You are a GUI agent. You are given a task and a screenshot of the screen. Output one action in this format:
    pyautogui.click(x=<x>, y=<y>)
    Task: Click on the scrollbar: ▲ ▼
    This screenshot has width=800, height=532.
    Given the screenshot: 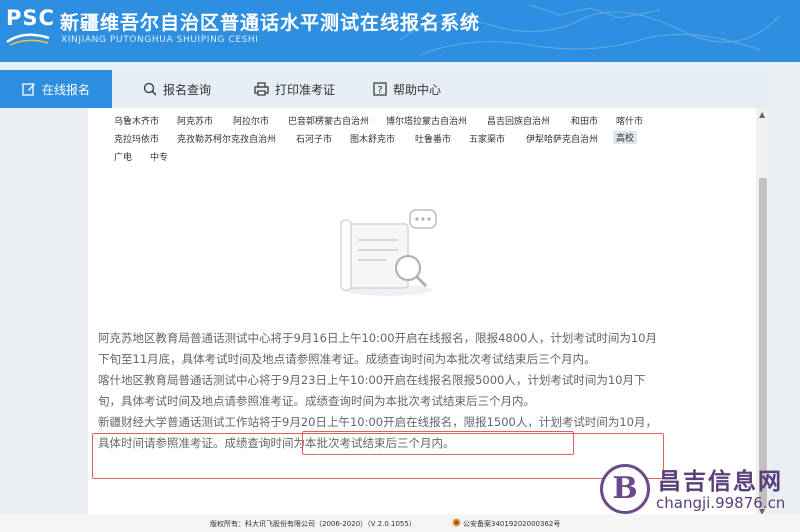 What is the action you would take?
    pyautogui.click(x=763, y=313)
    